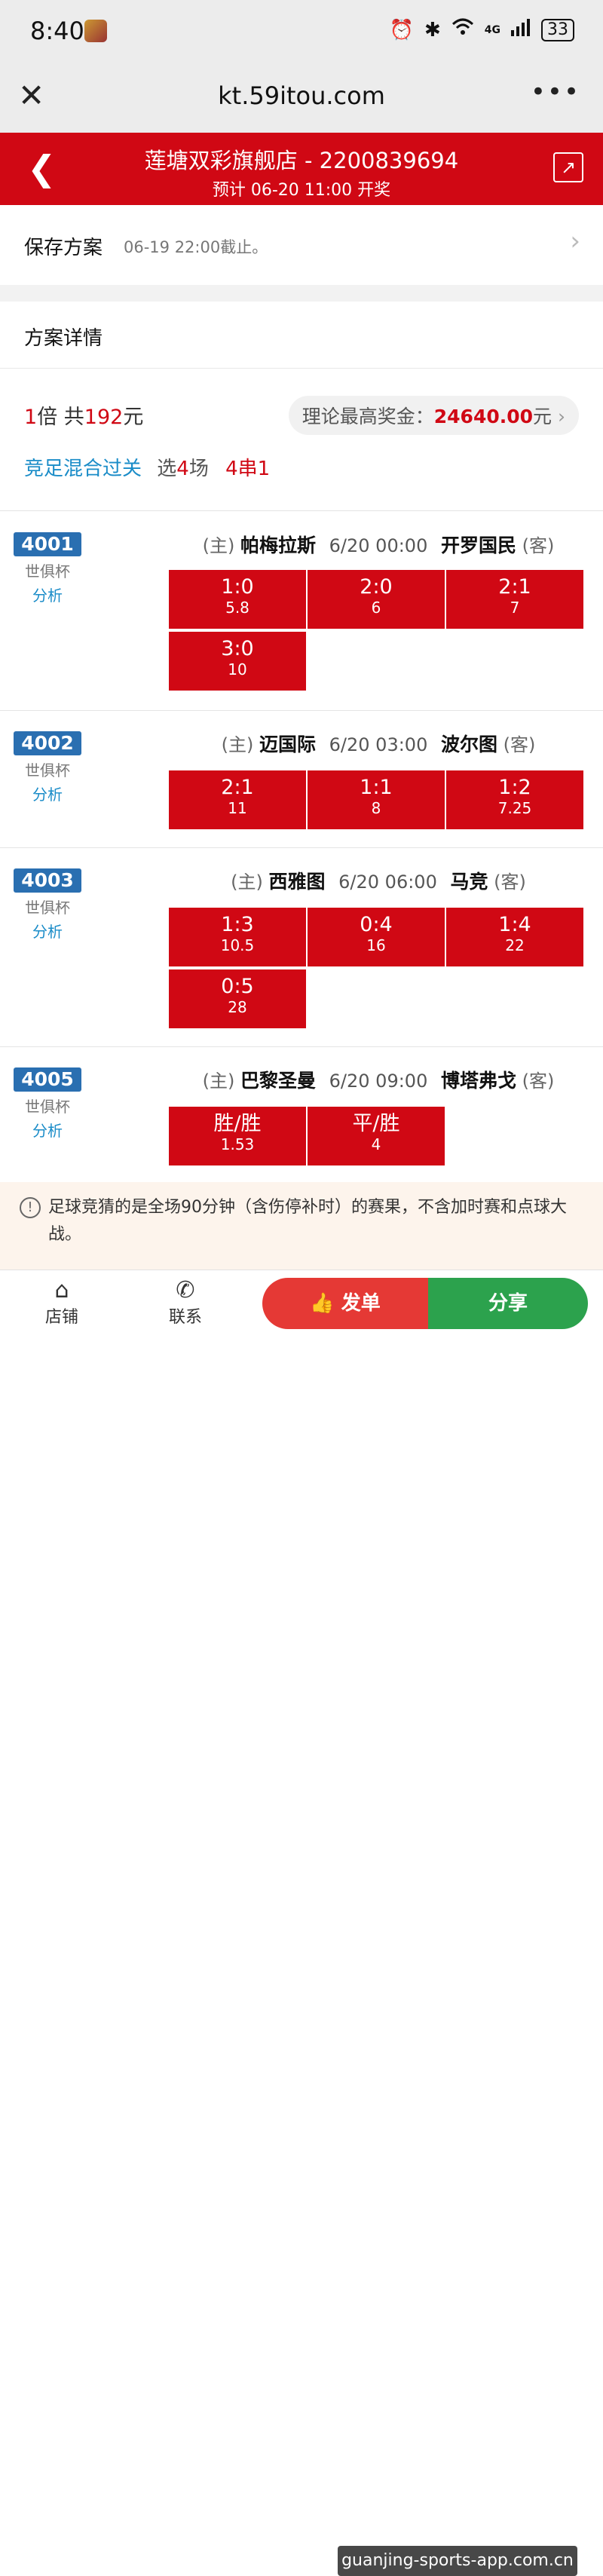 Image resolution: width=603 pixels, height=2576 pixels. Describe the element at coordinates (301, 293) in the screenshot. I see `section-divider` at that location.